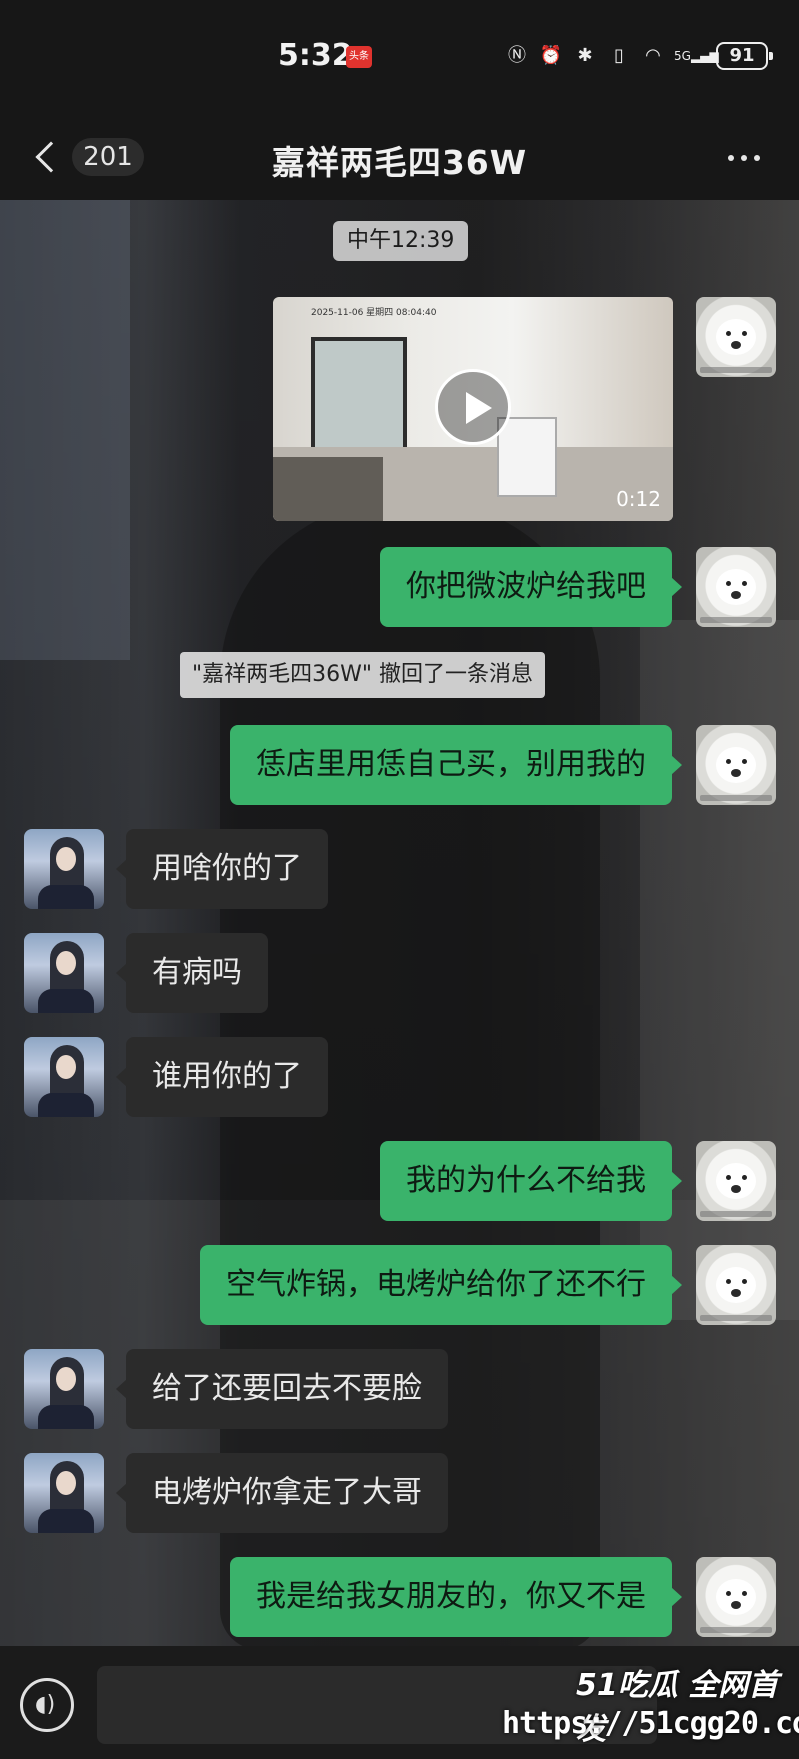 The height and width of the screenshot is (1759, 799). What do you see at coordinates (399, 162) in the screenshot?
I see `chat-title: 嘉祥两毛四36W` at bounding box center [399, 162].